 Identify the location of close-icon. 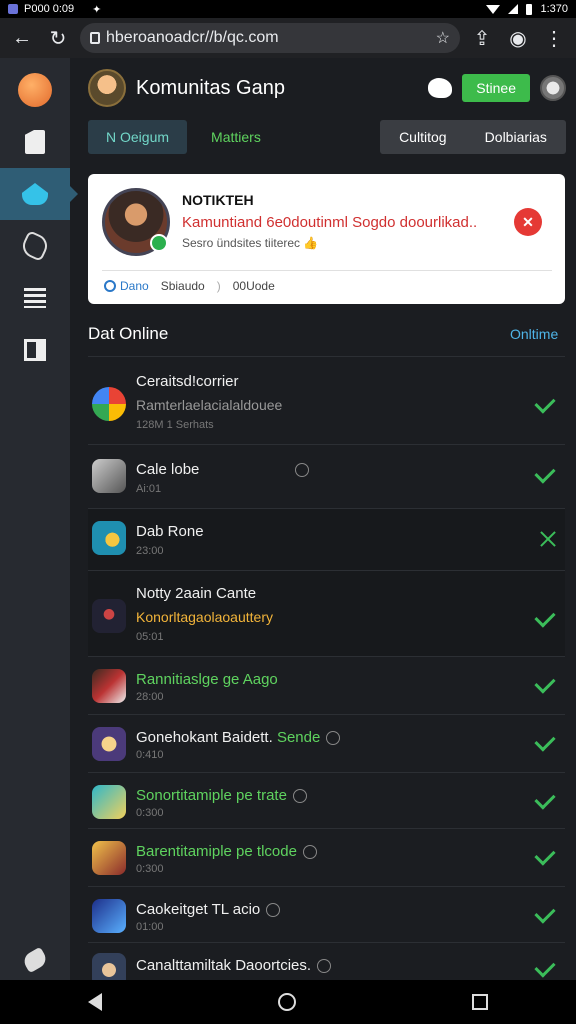
(548, 539).